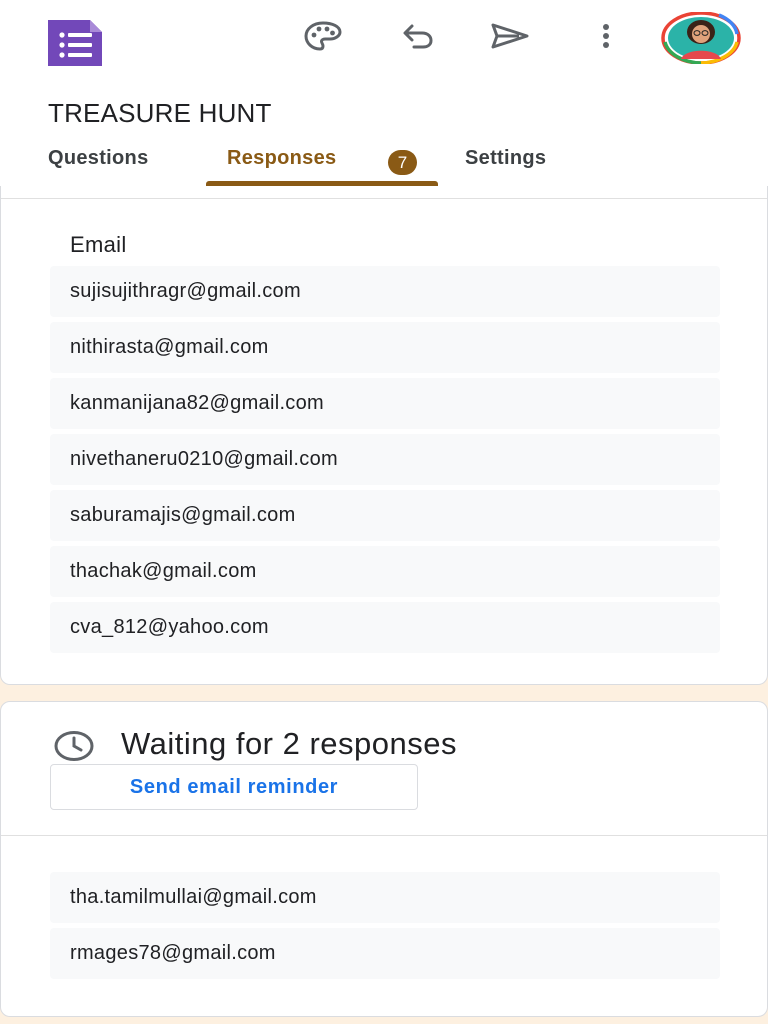 The image size is (768, 1024). What do you see at coordinates (75, 43) in the screenshot?
I see `google-forms-icon` at bounding box center [75, 43].